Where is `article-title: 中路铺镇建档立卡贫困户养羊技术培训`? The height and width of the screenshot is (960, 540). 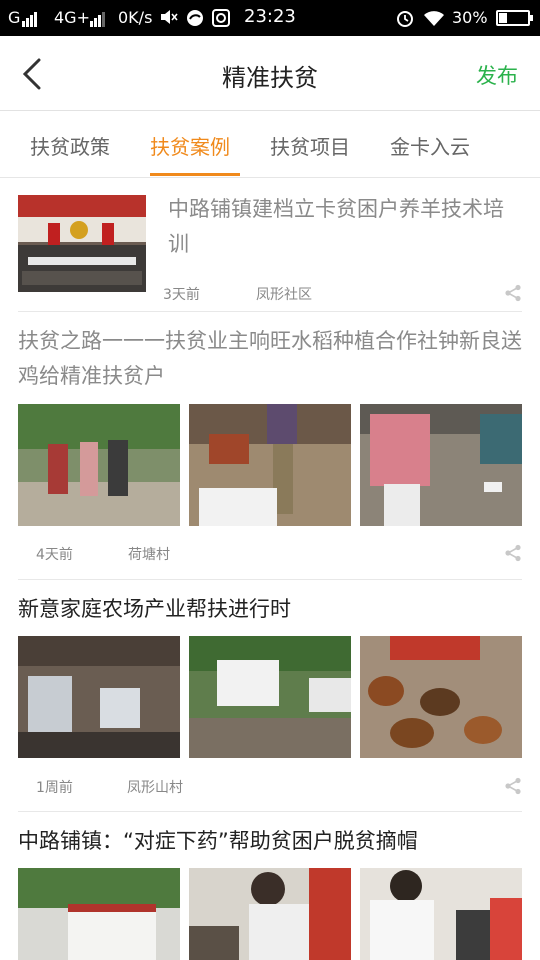
article-title: 中路铺镇建档立卡贫困户养羊技术培训 is located at coordinates (336, 226).